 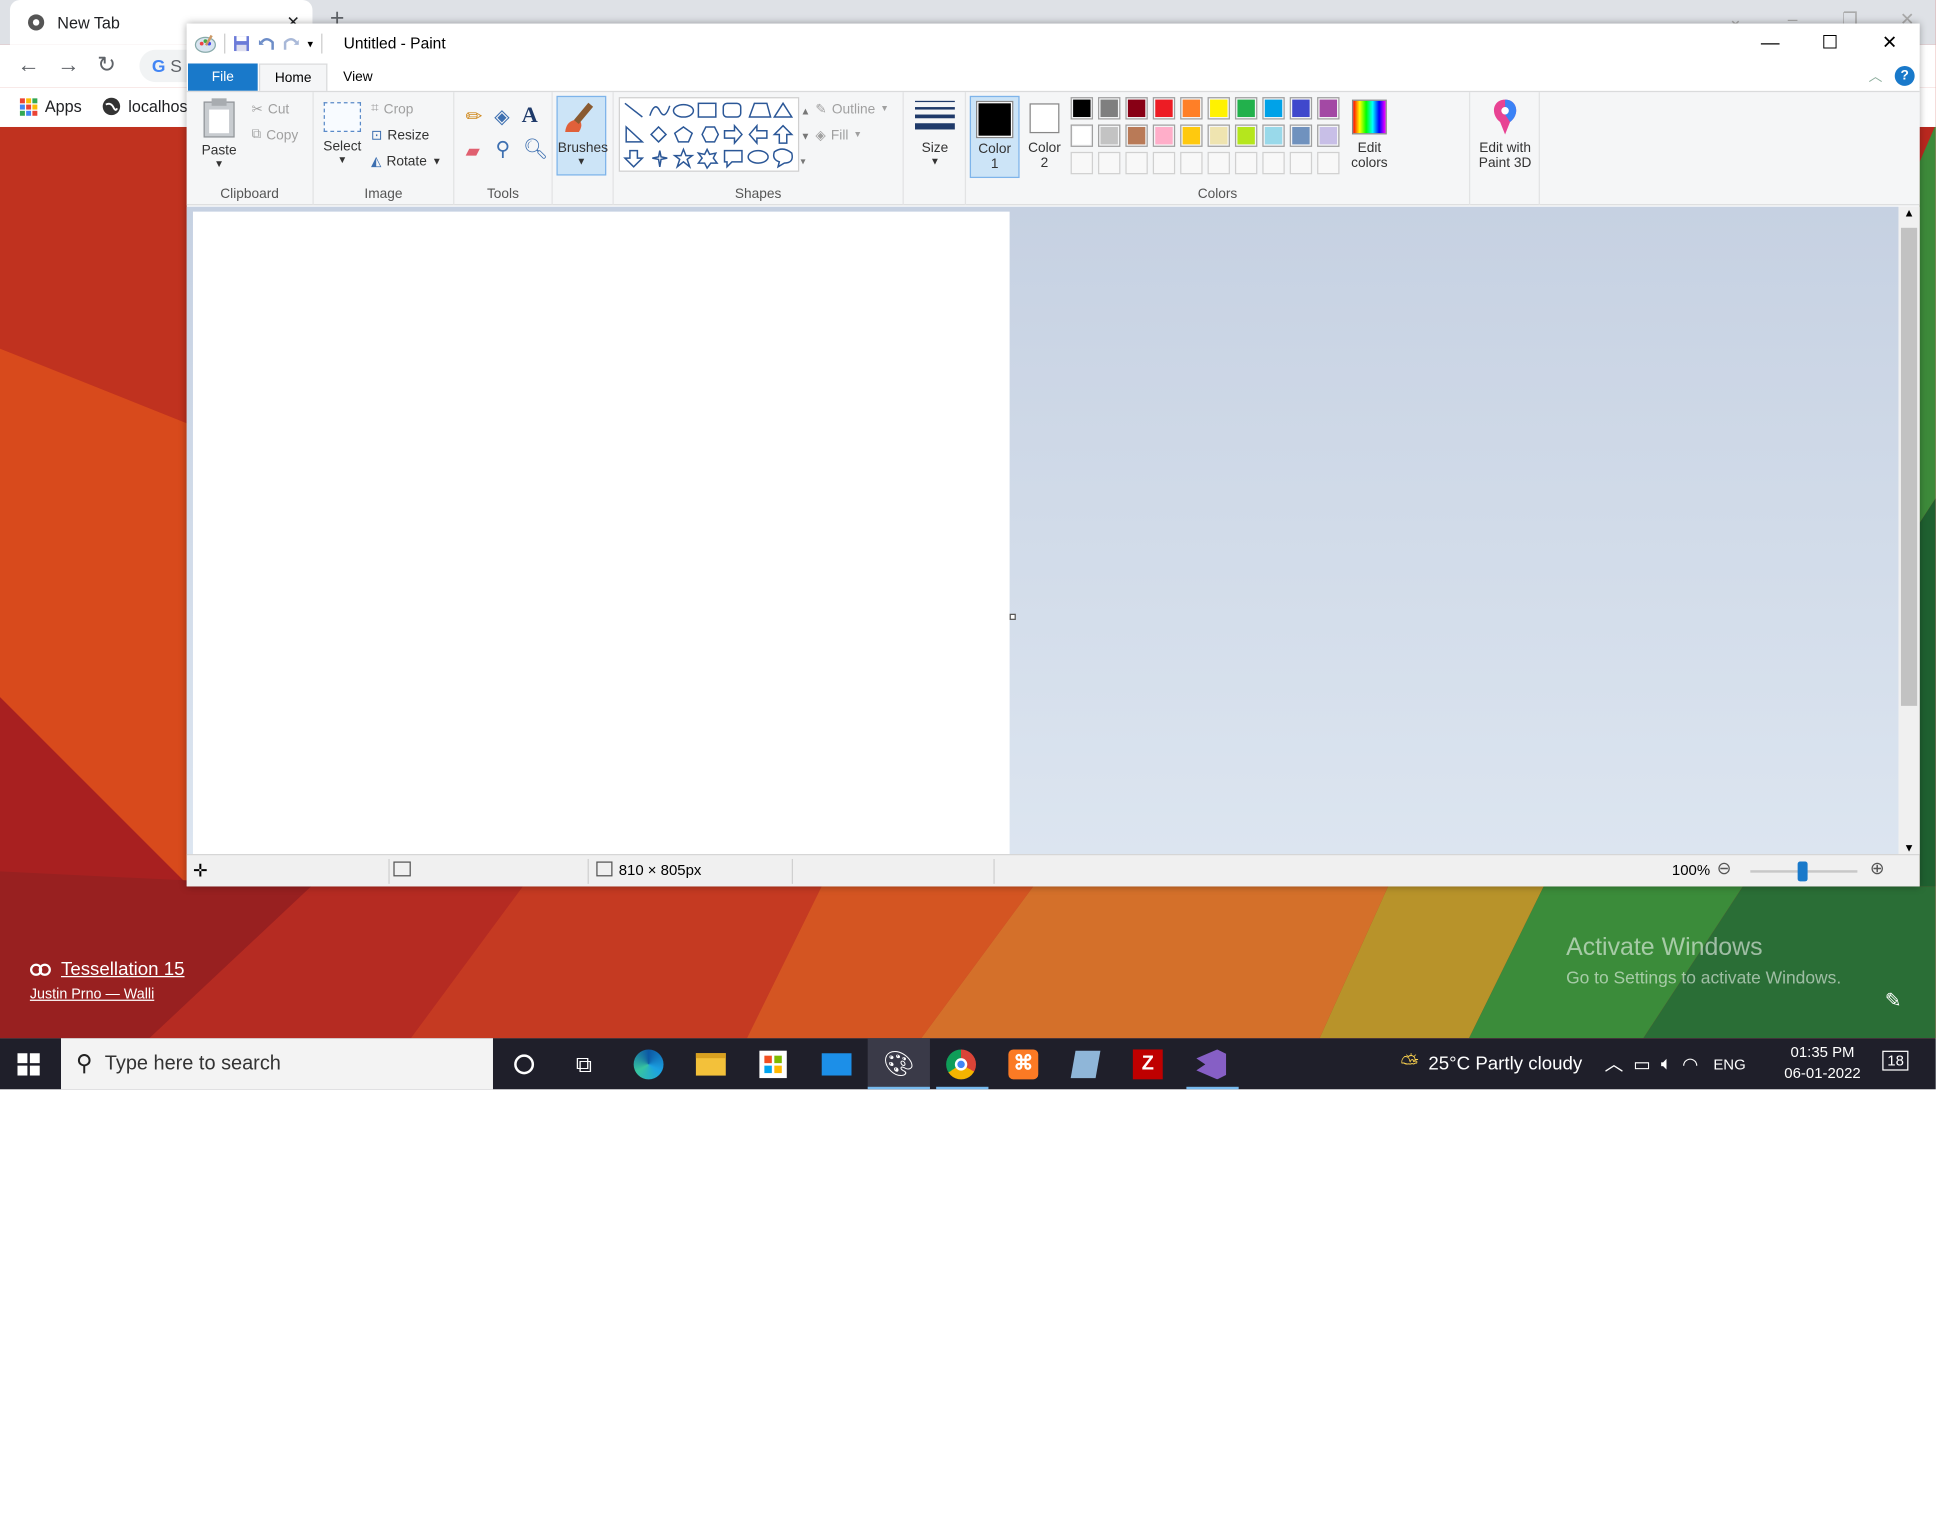 I want to click on fill-button: ◈ Fill ▼, so click(x=838, y=135).